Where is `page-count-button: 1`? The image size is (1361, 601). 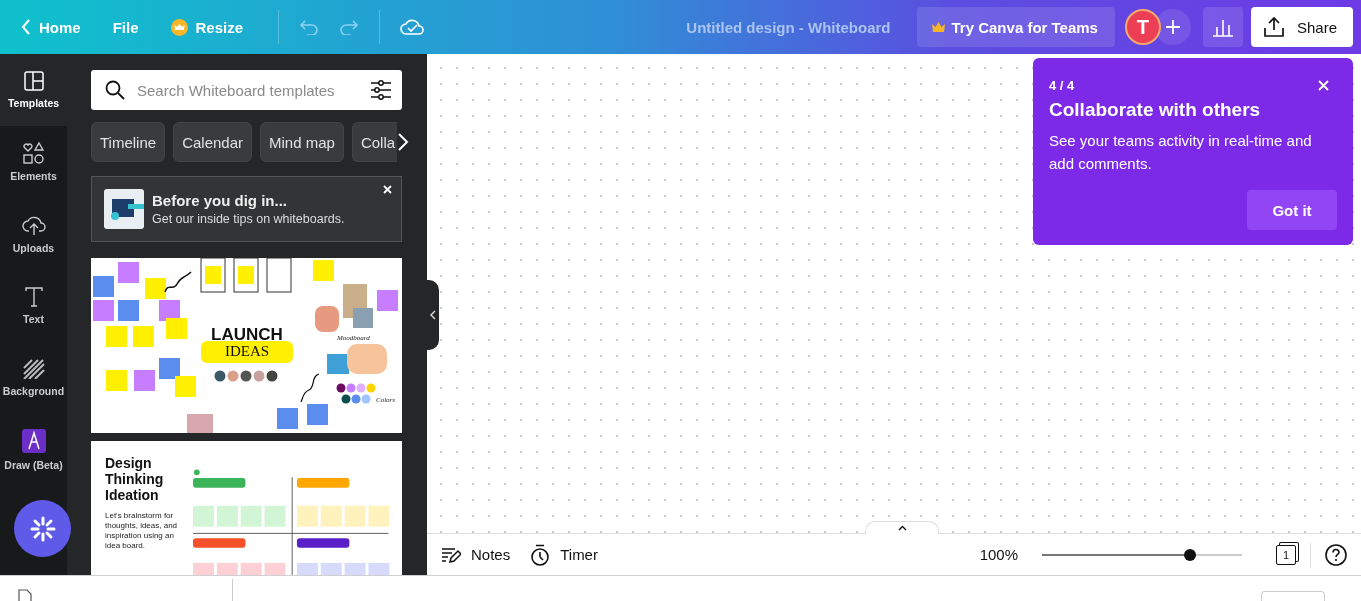 page-count-button: 1 is located at coordinates (1286, 554).